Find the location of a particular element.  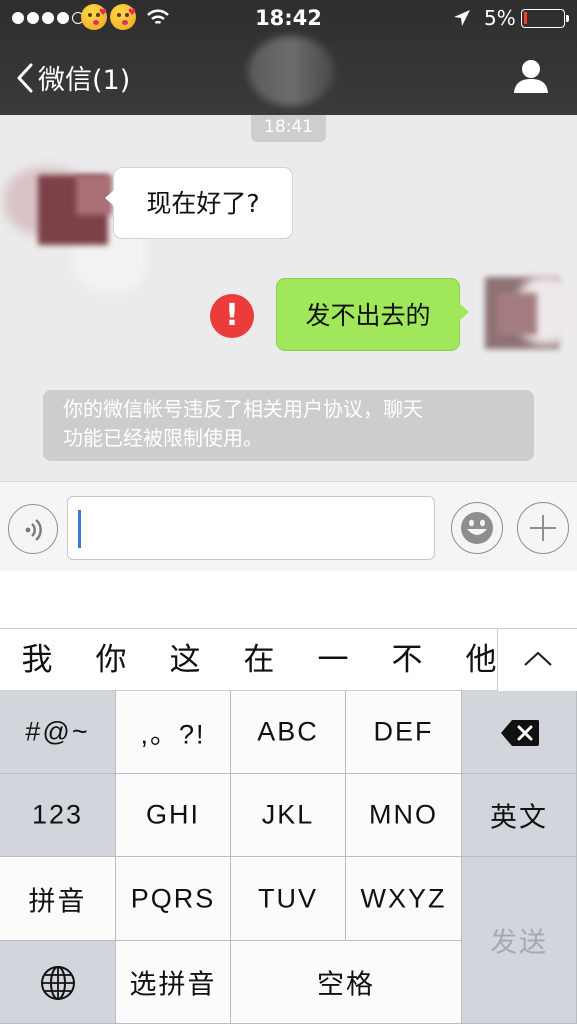

key-punctuation: ,。?! is located at coordinates (173, 732).